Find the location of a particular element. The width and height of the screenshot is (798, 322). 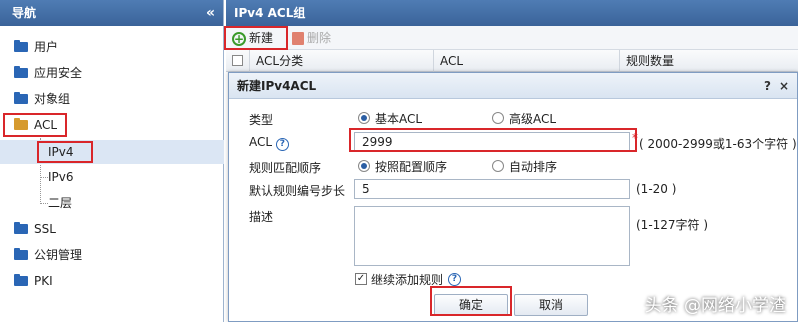

order-auto-label: 自动排序 is located at coordinates (533, 166).